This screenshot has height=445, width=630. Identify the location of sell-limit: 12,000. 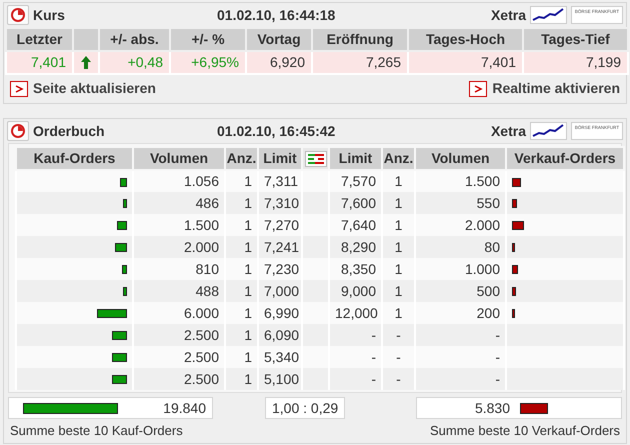
(355, 313).